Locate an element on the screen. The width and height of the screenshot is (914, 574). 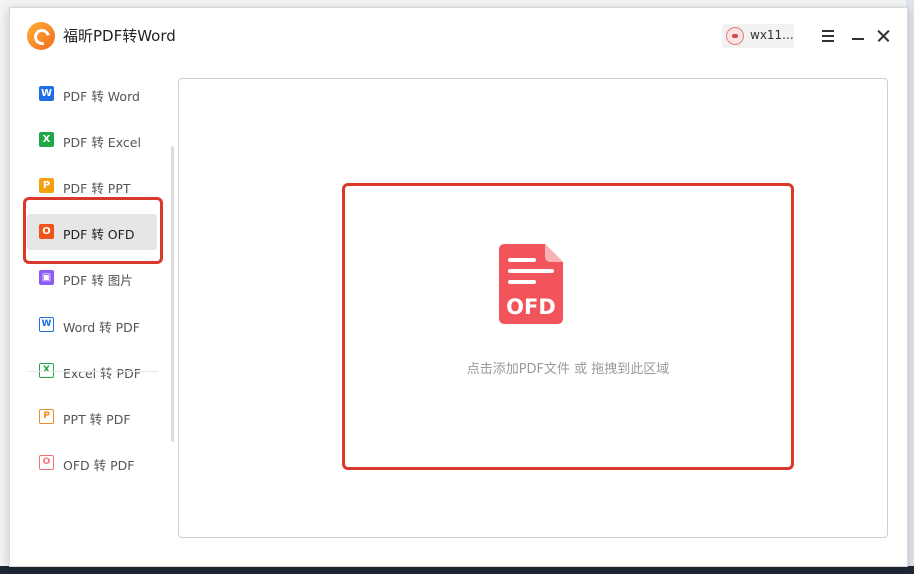
sidebar-item-word-outline: W Word 转 PDF is located at coordinates (92, 325).